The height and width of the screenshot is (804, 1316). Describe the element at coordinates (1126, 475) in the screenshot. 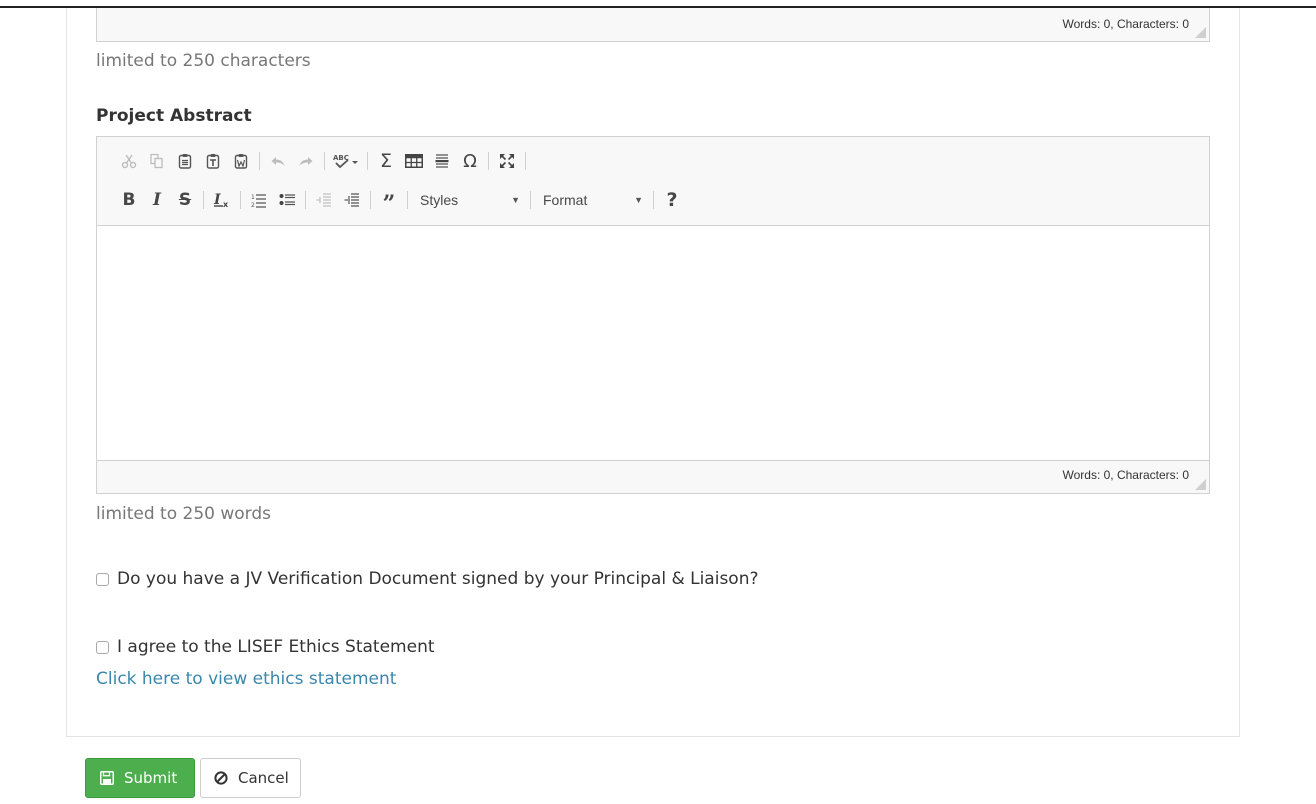

I see `abstract-word-count: Words: 0, Characters: 0` at that location.